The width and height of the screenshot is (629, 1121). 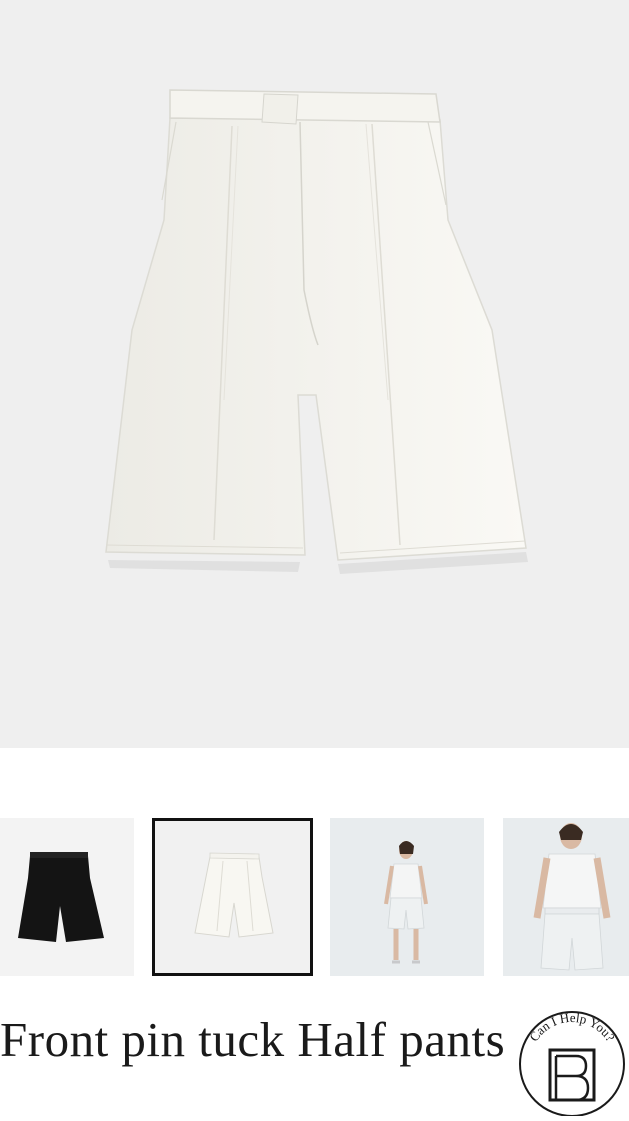 I want to click on thumbnail-strip, so click(x=314, y=899).